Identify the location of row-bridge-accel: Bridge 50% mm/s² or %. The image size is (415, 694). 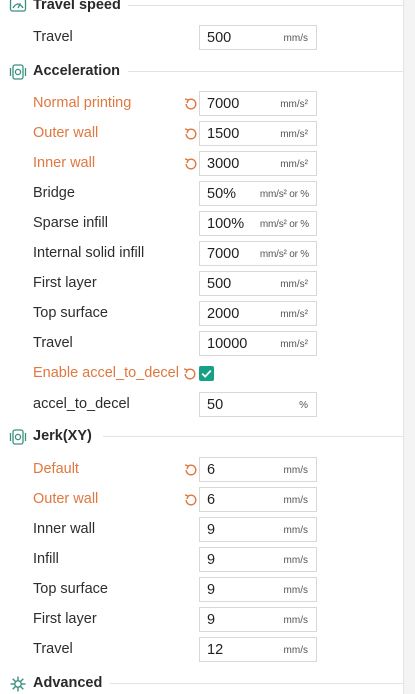
(201, 195).